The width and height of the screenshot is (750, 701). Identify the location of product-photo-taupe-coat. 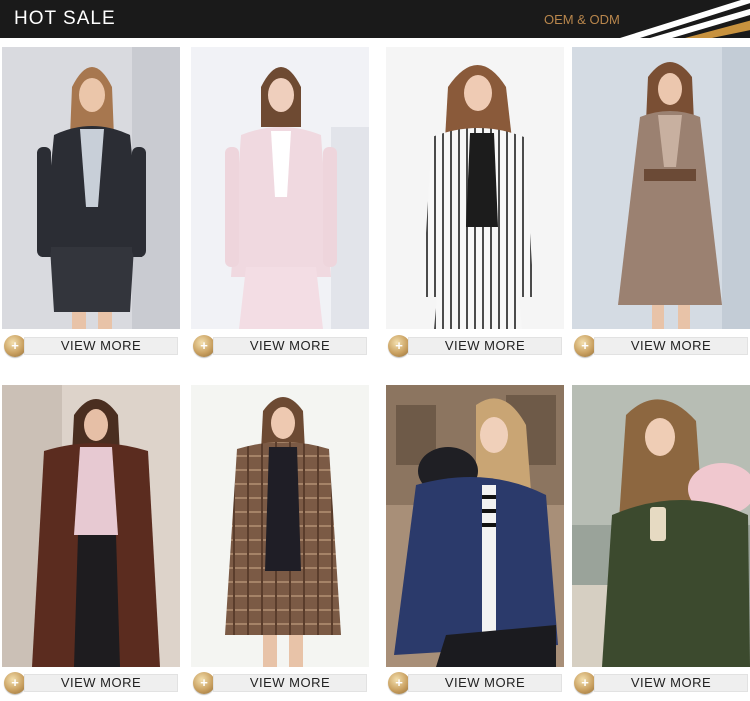
(661, 188).